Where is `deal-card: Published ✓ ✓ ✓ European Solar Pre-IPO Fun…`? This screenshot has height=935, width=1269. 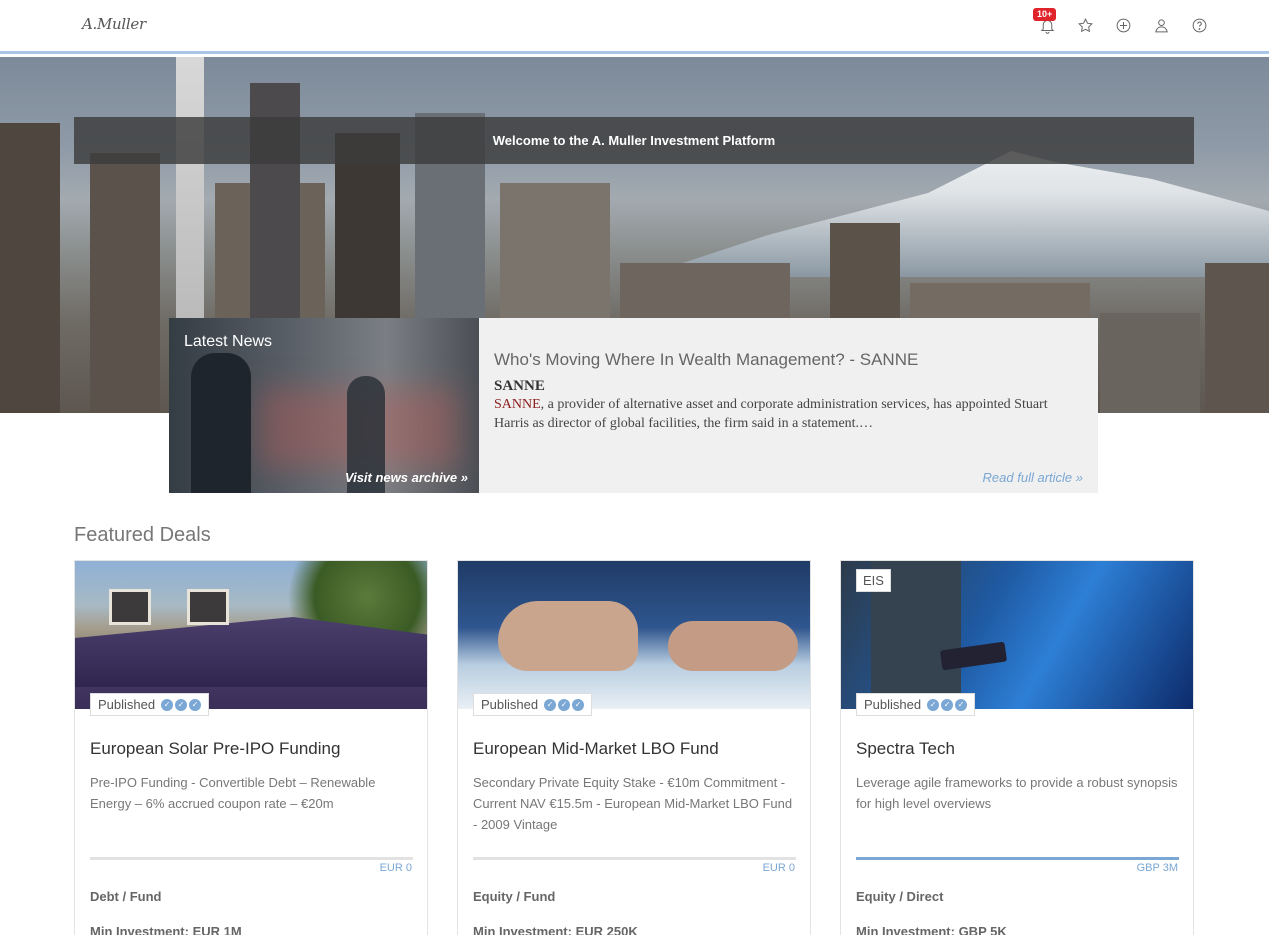 deal-card: Published ✓ ✓ ✓ European Solar Pre-IPO Fun… is located at coordinates (251, 747).